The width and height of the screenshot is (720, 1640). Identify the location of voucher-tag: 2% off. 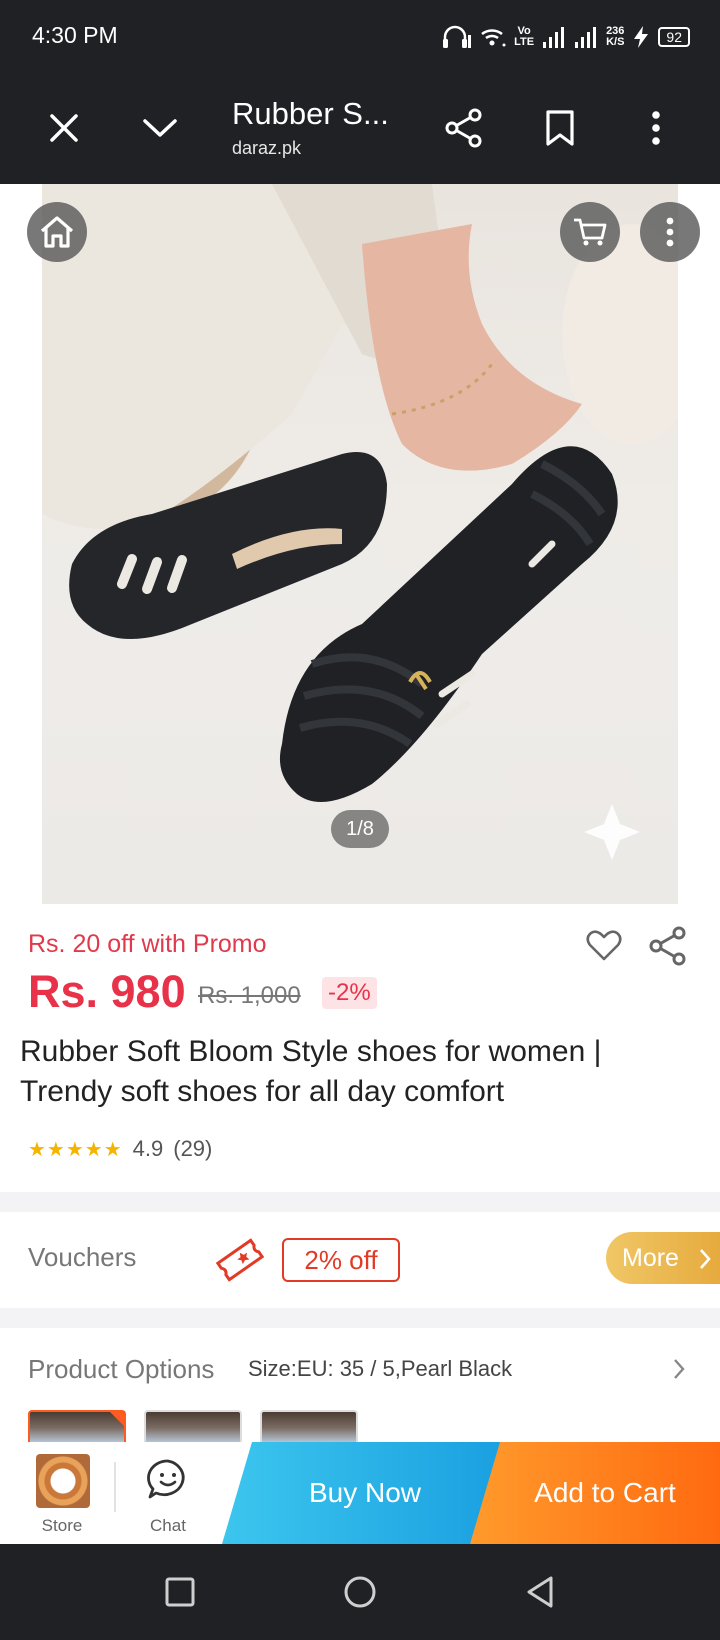
(341, 1260).